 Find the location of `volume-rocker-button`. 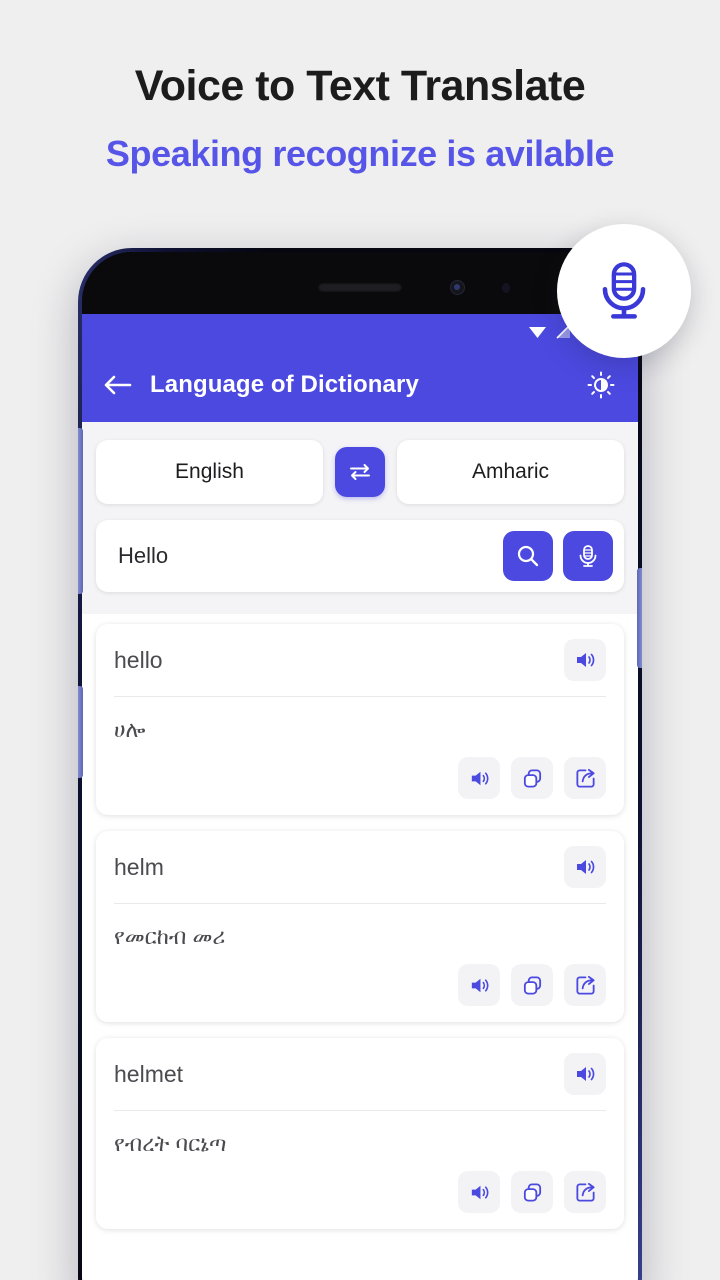

volume-rocker-button is located at coordinates (80, 511).